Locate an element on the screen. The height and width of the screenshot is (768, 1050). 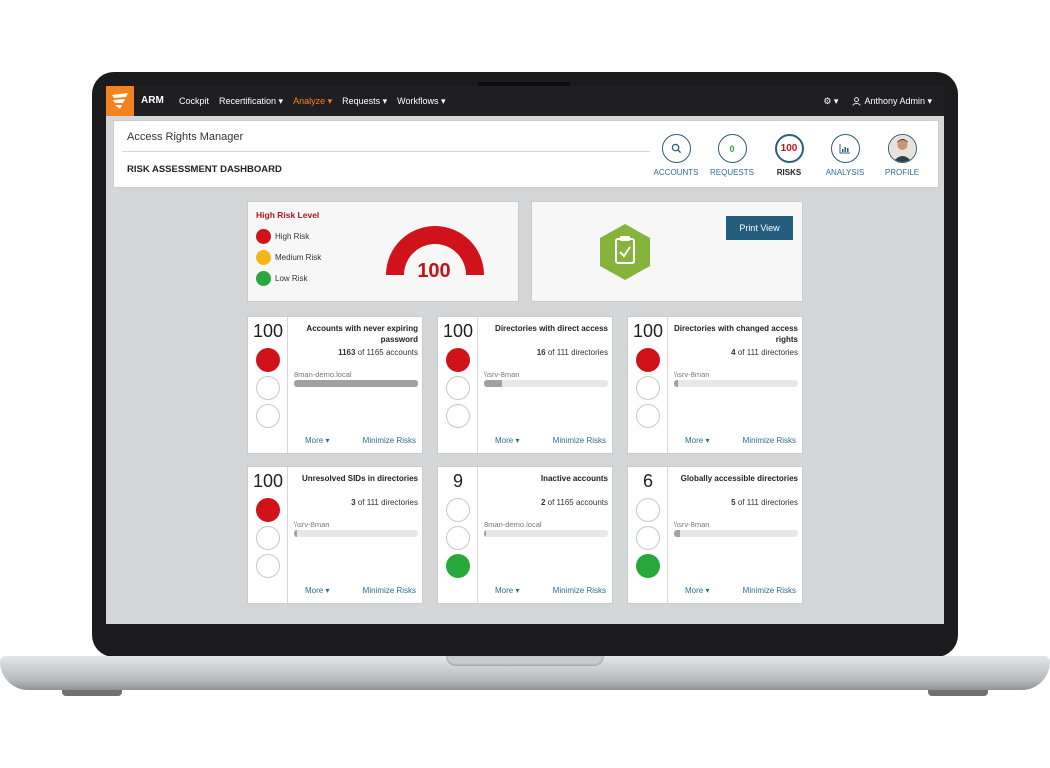
user-icon is located at coordinates (856, 101).